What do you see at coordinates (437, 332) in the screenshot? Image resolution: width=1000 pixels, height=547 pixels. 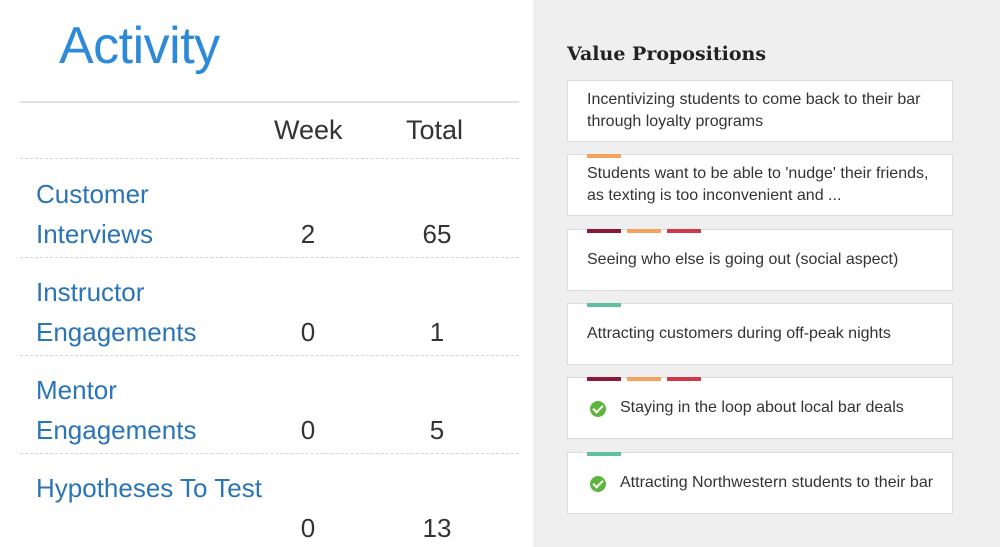 I see `total-count: 1` at bounding box center [437, 332].